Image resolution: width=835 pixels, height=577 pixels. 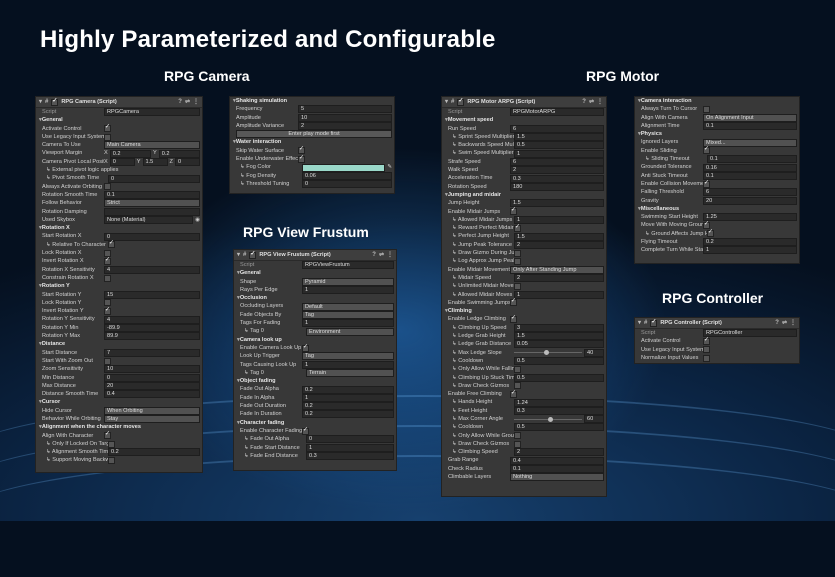 I want to click on number-field: 0.06, so click(x=347, y=175).